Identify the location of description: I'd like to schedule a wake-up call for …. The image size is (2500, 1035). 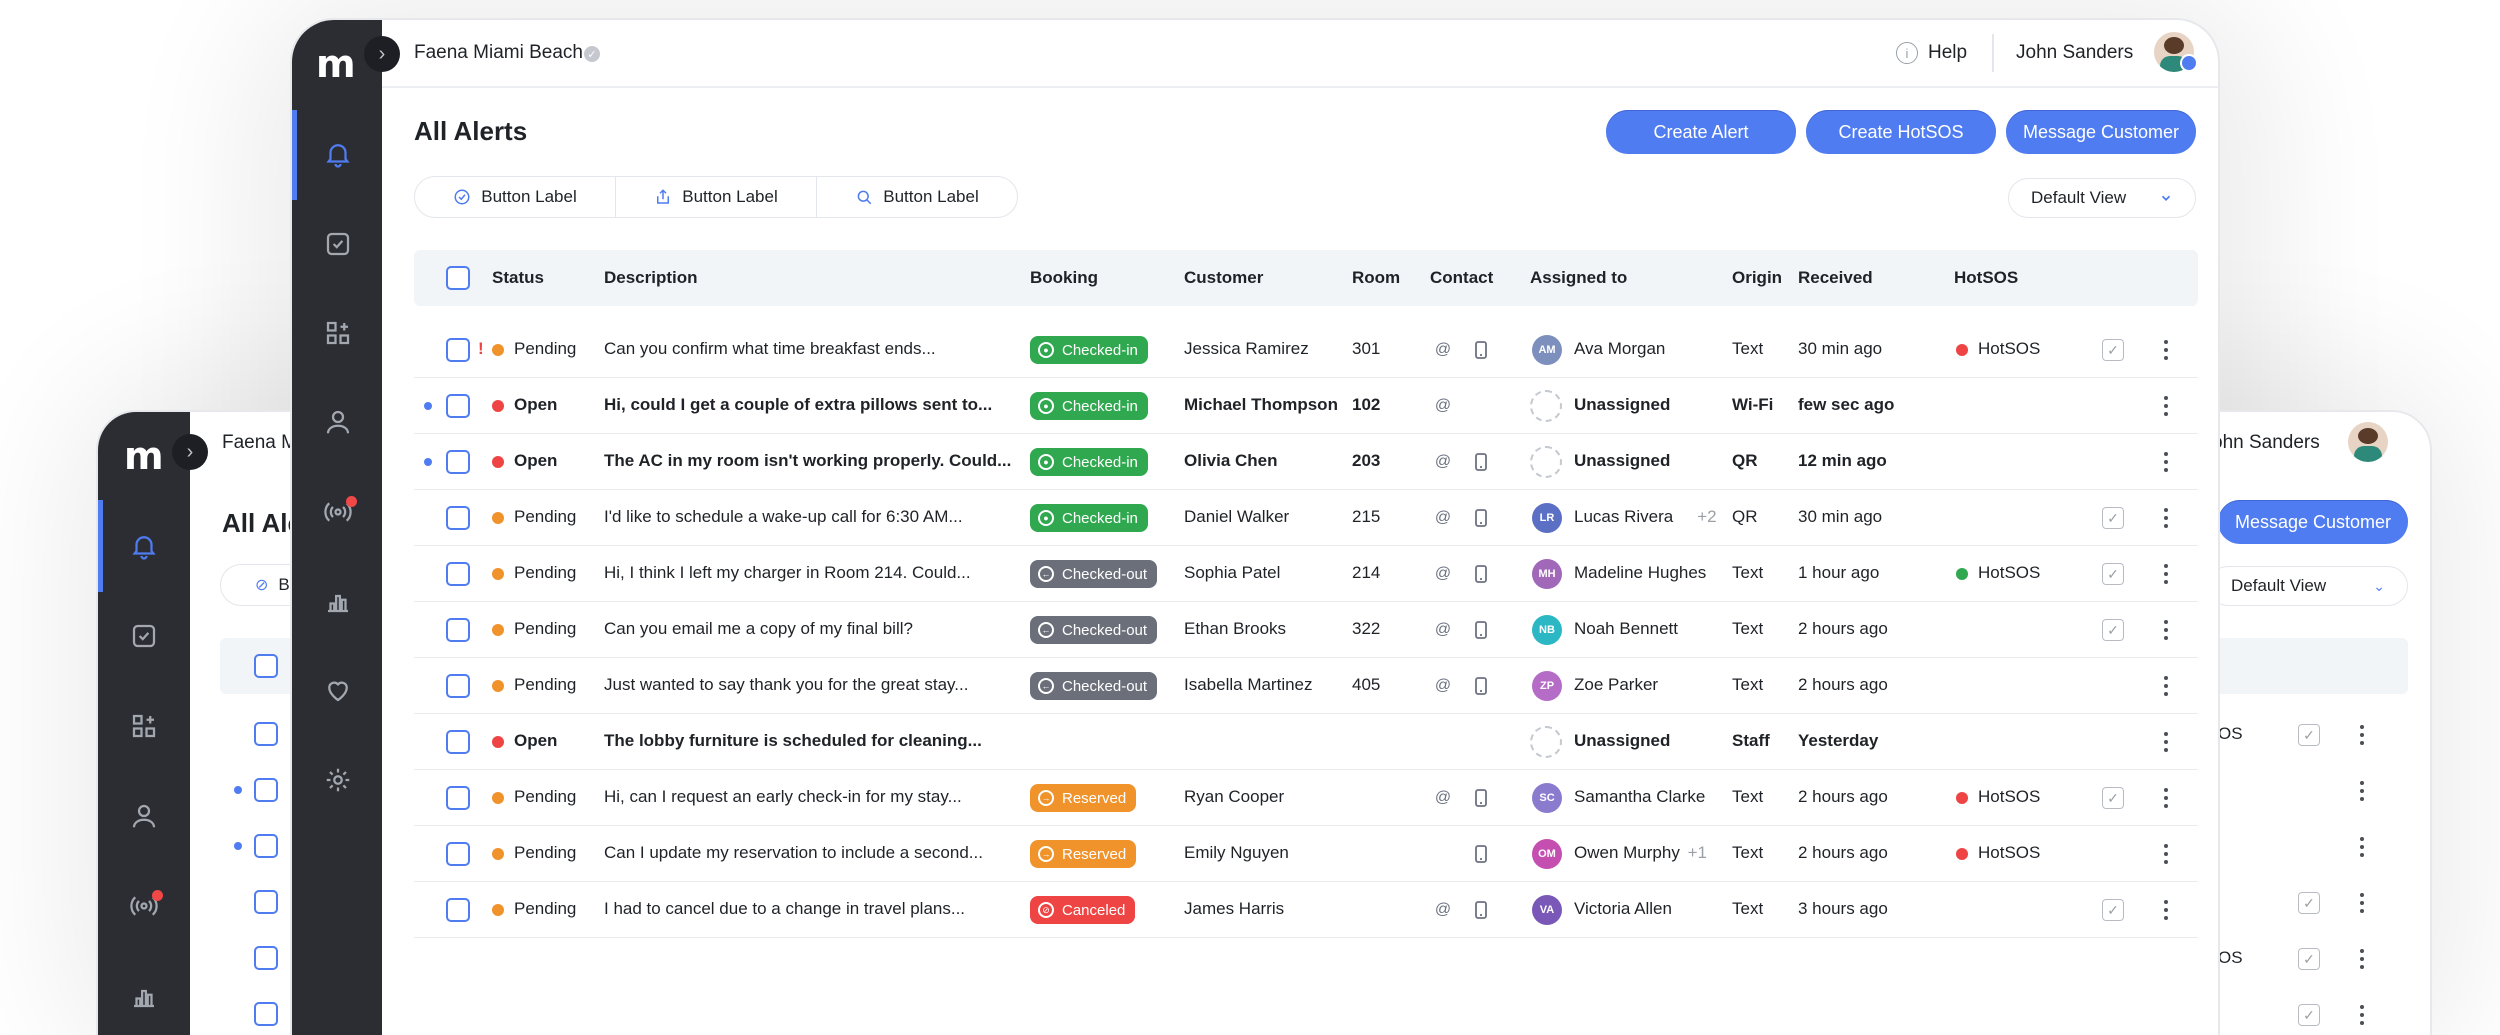
(783, 517).